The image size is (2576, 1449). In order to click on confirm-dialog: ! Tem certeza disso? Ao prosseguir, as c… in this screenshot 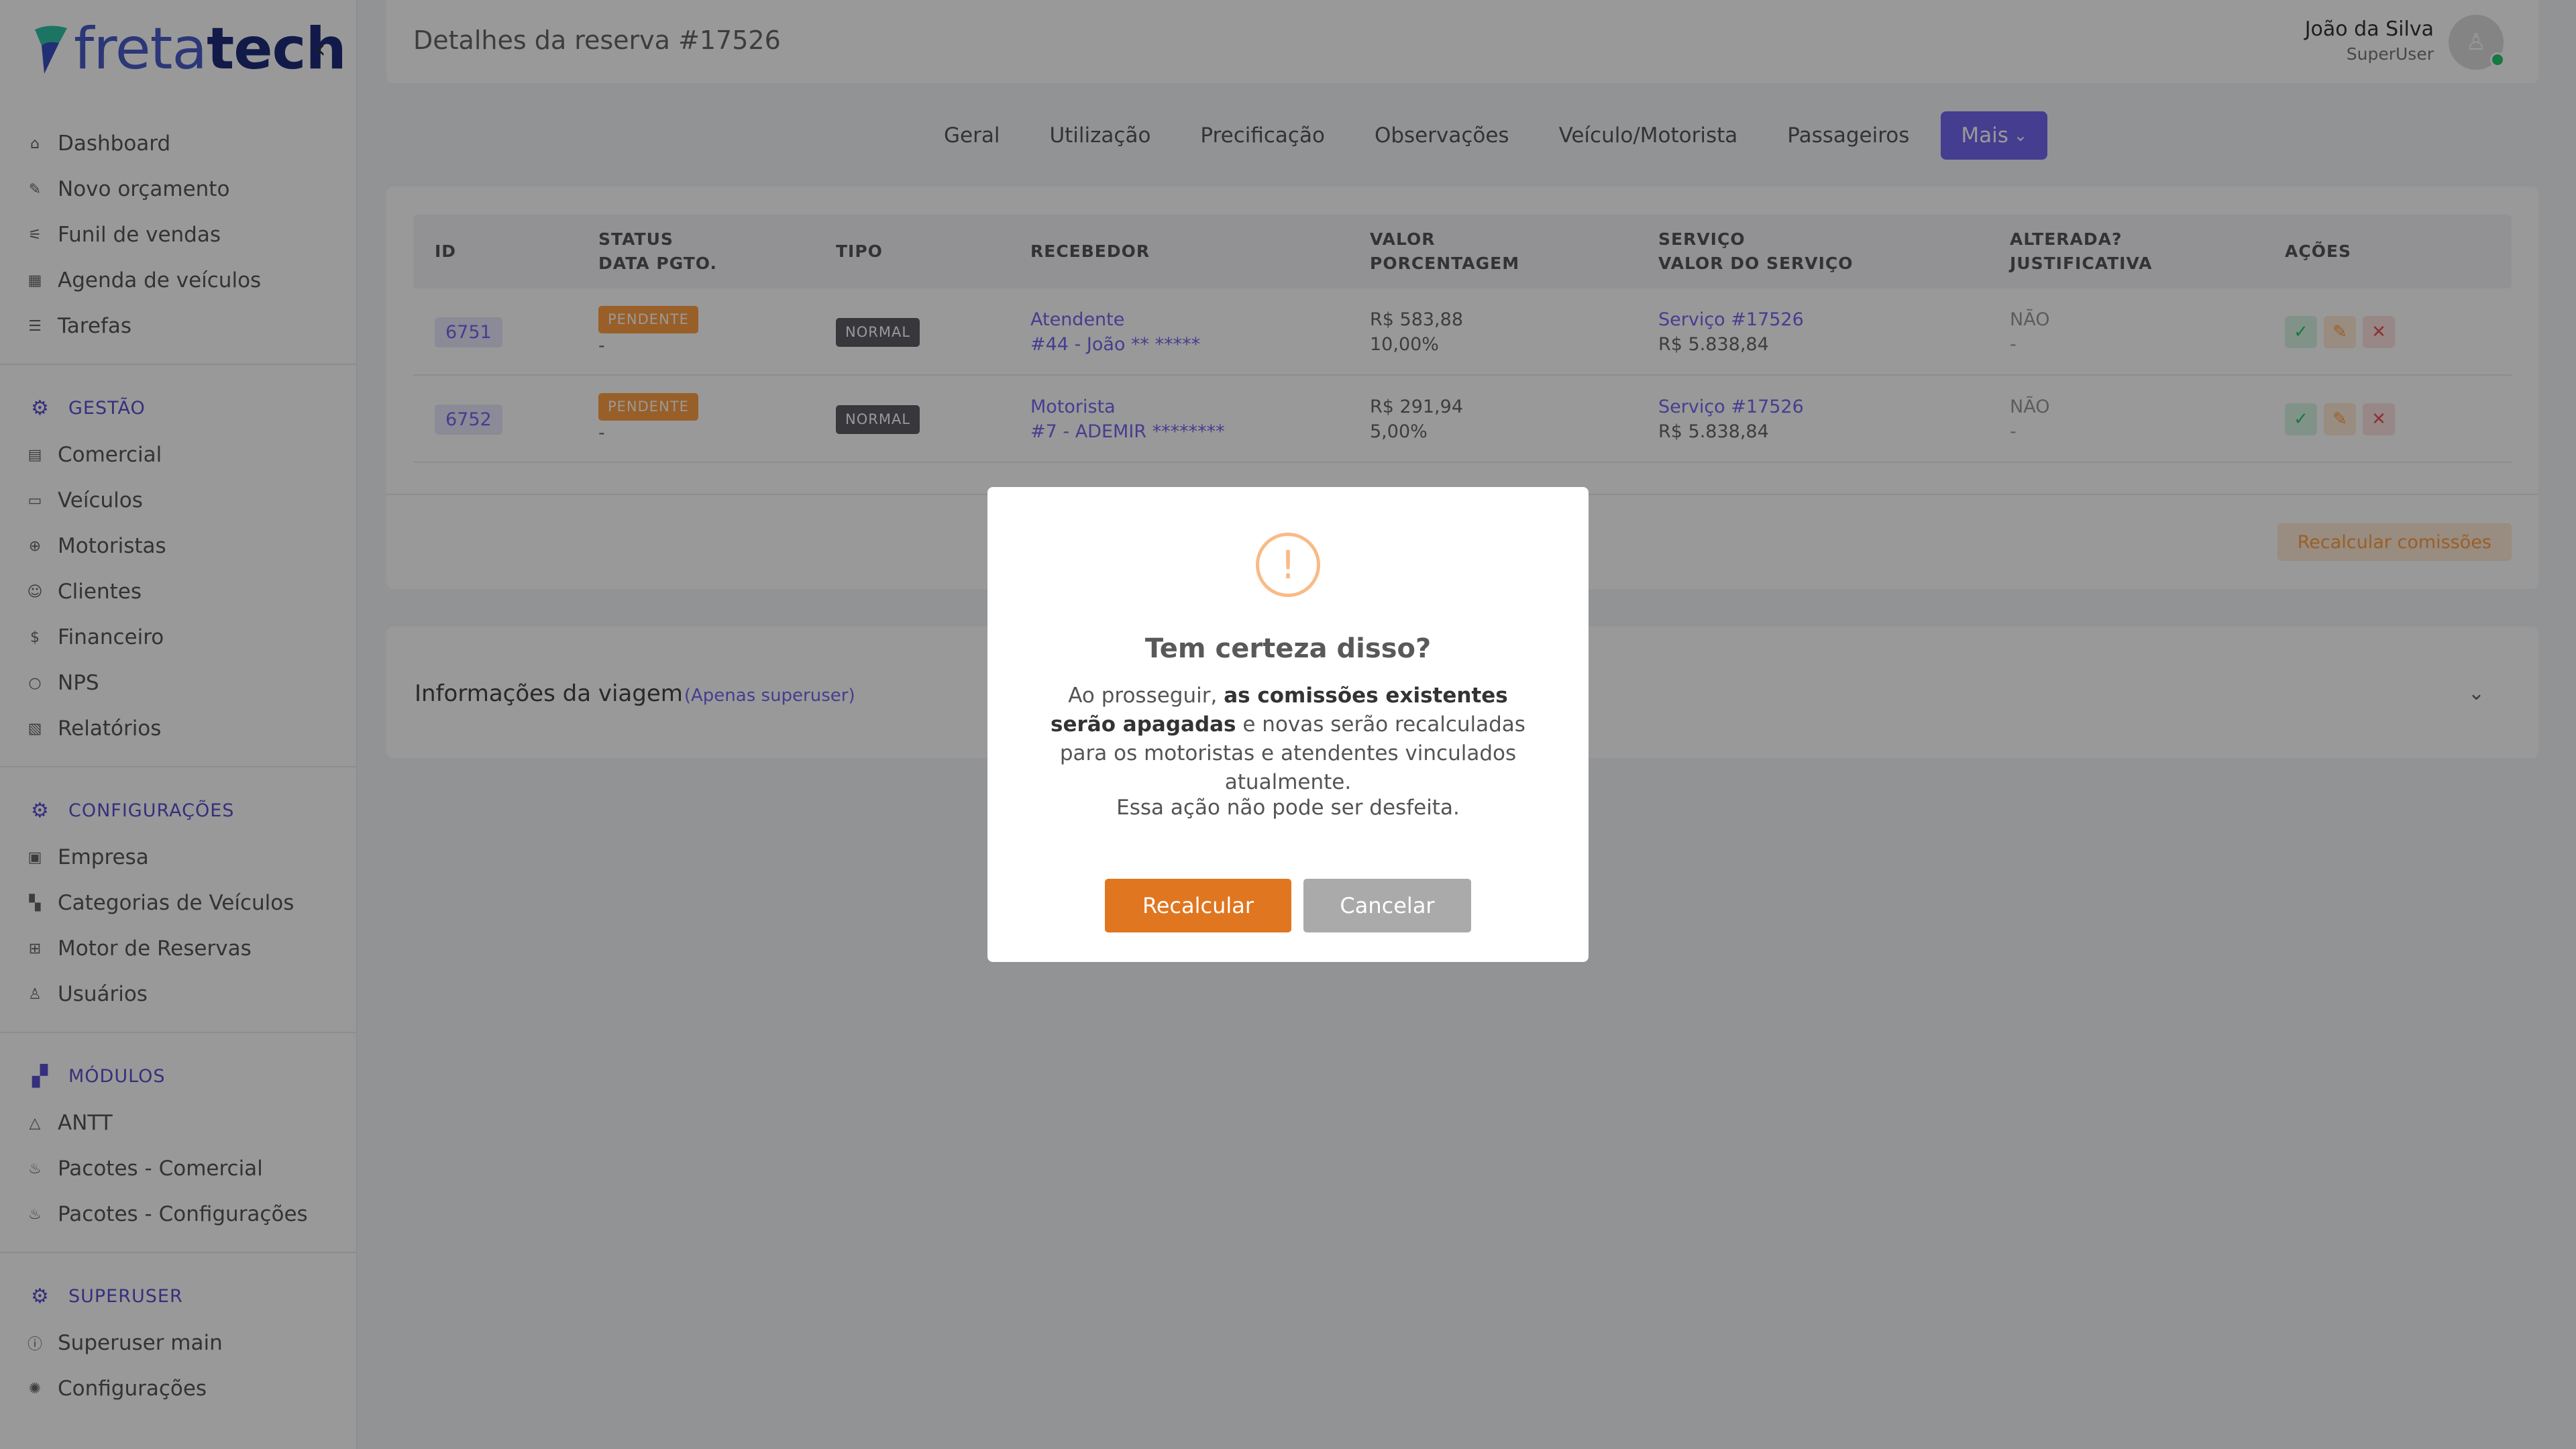, I will do `click(1288, 724)`.